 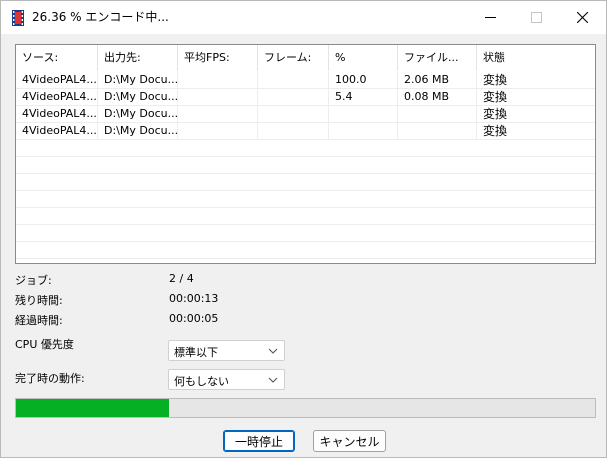 I want to click on minimize-icon, so click(x=490, y=17).